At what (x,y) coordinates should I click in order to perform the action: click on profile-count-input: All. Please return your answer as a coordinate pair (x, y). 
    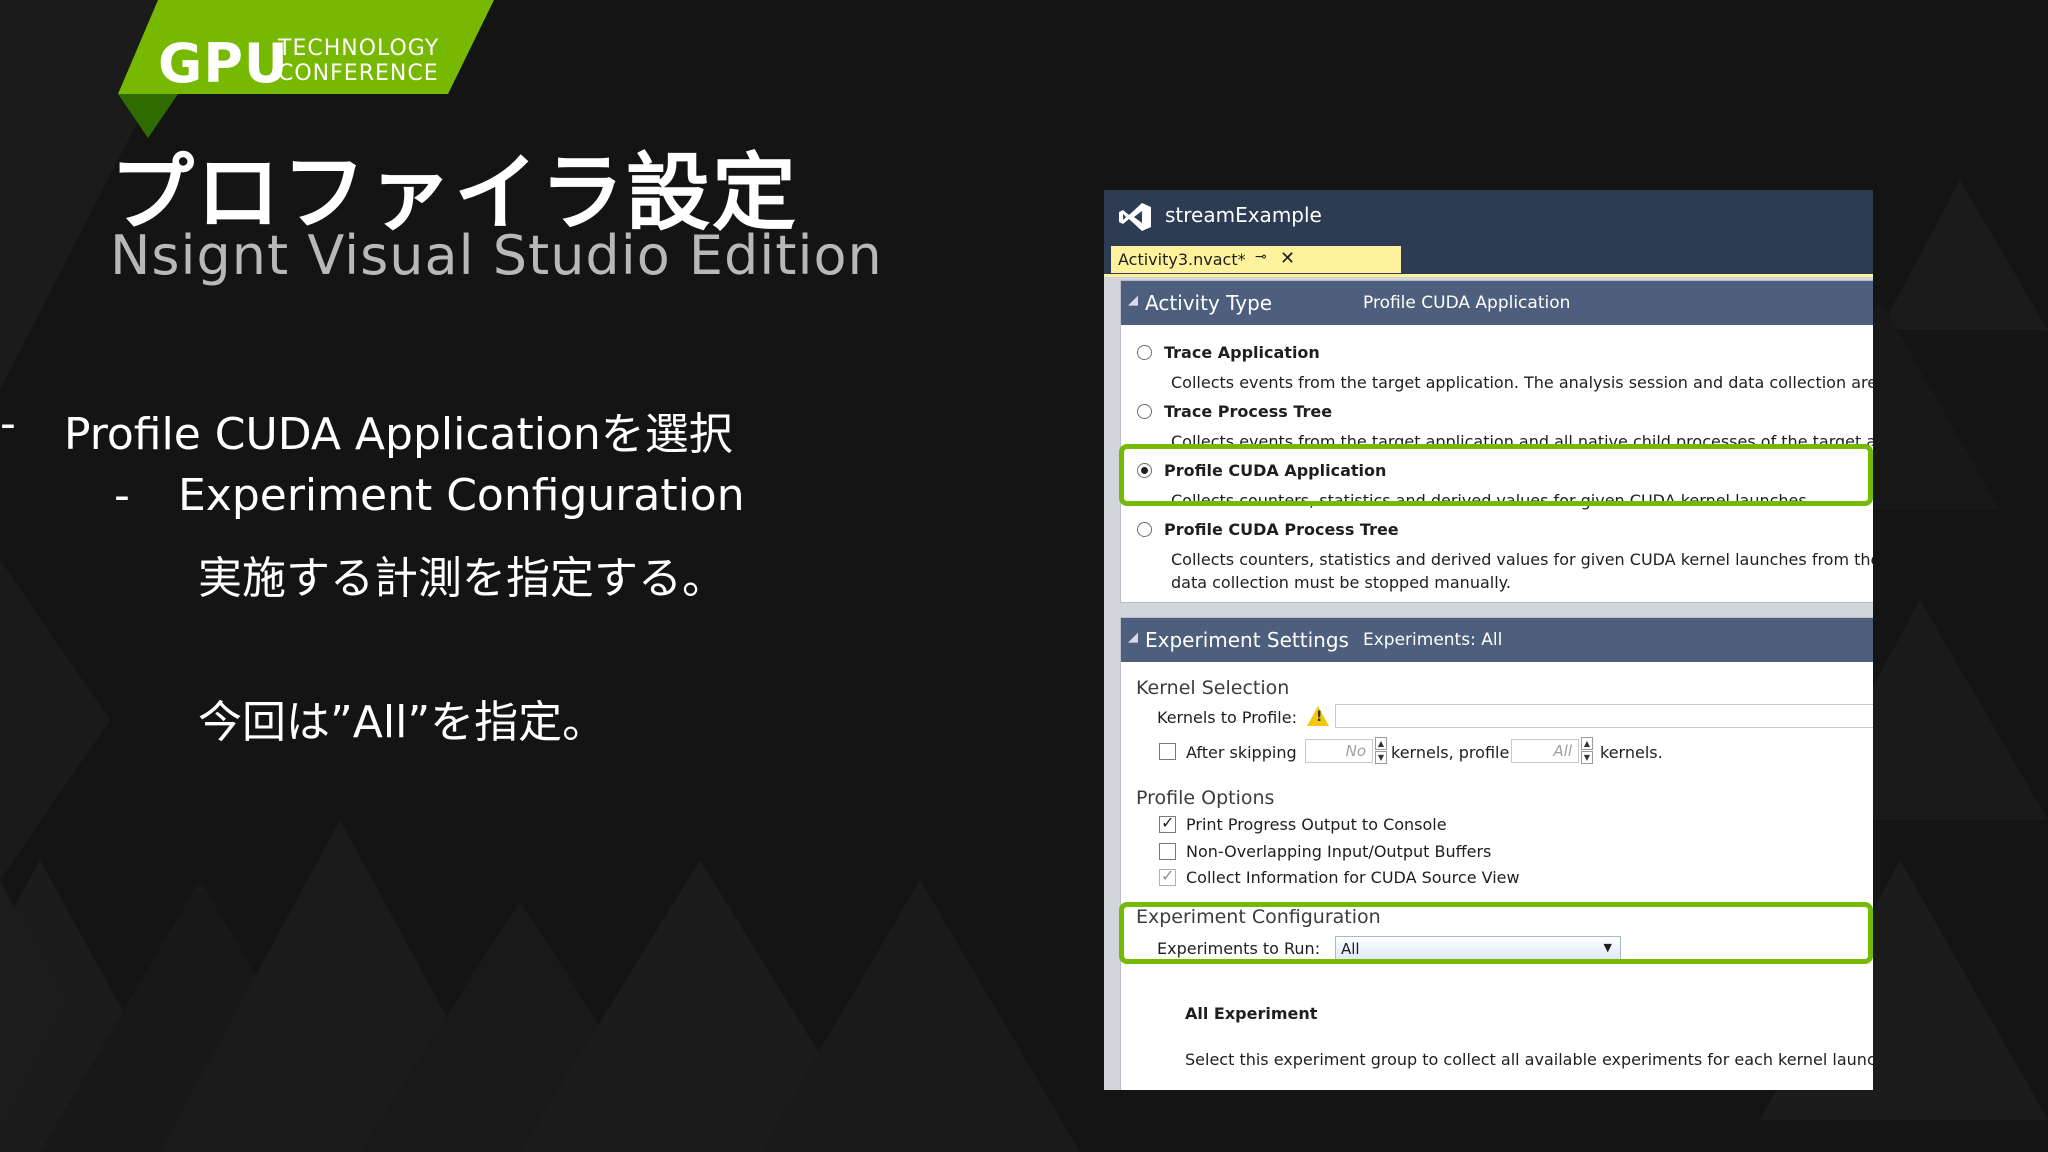
    Looking at the image, I should click on (1545, 751).